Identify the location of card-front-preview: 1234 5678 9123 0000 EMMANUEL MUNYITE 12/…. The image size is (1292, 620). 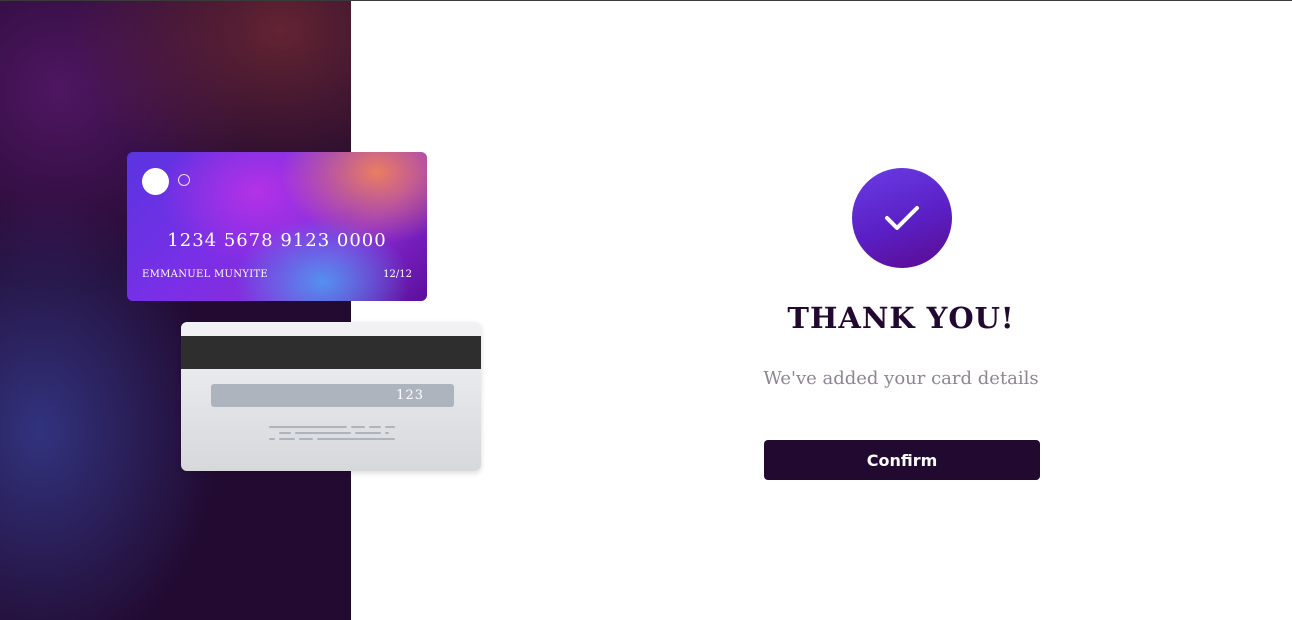
(277, 226).